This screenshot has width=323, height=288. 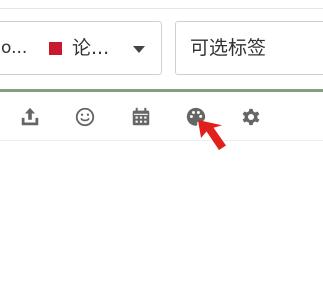 What do you see at coordinates (249, 48) in the screenshot?
I see `optional-tags-input` at bounding box center [249, 48].